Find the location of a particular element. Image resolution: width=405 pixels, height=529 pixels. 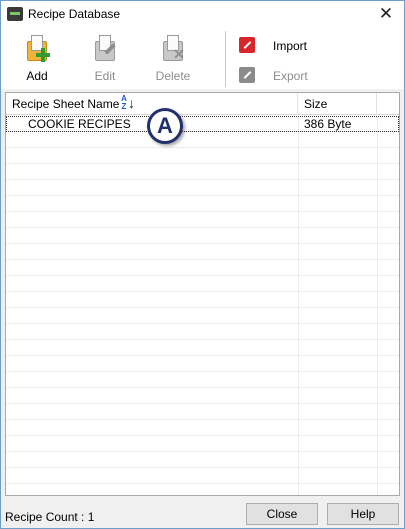

add-label: Add is located at coordinates (37, 76).